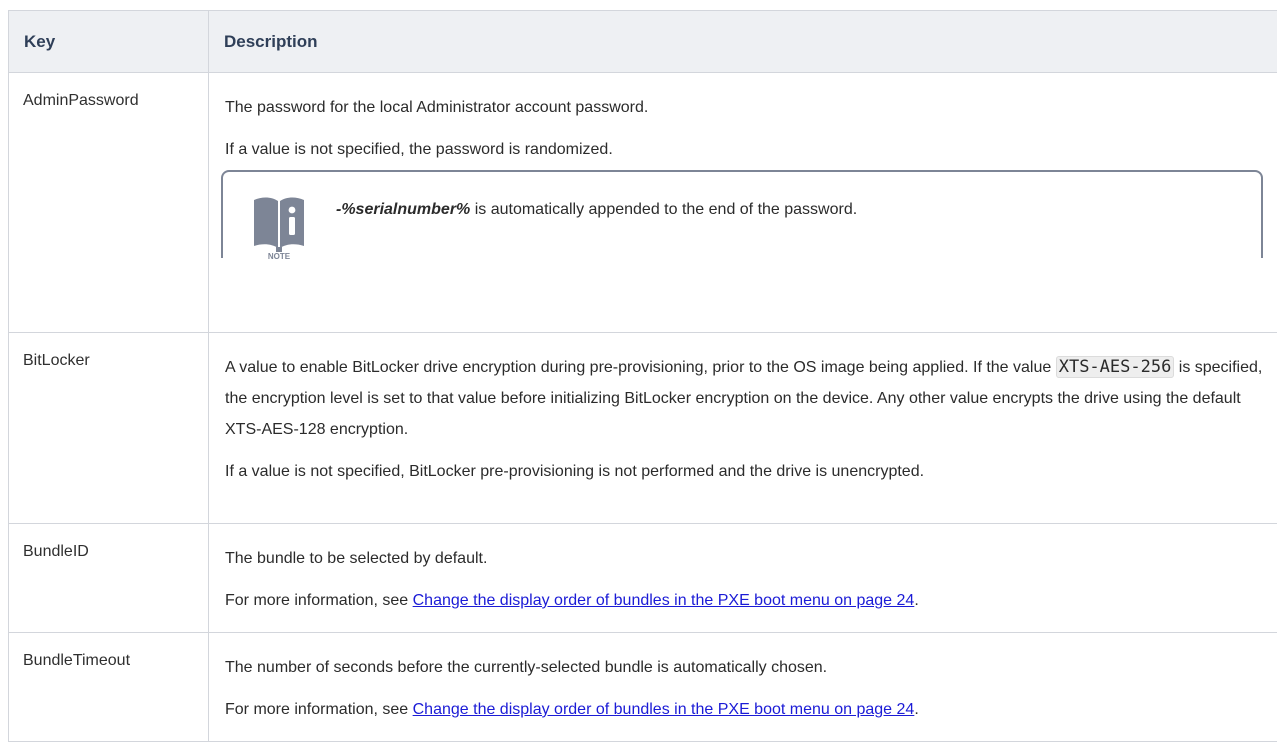  I want to click on key-cell: BundleTimeout, so click(109, 687).